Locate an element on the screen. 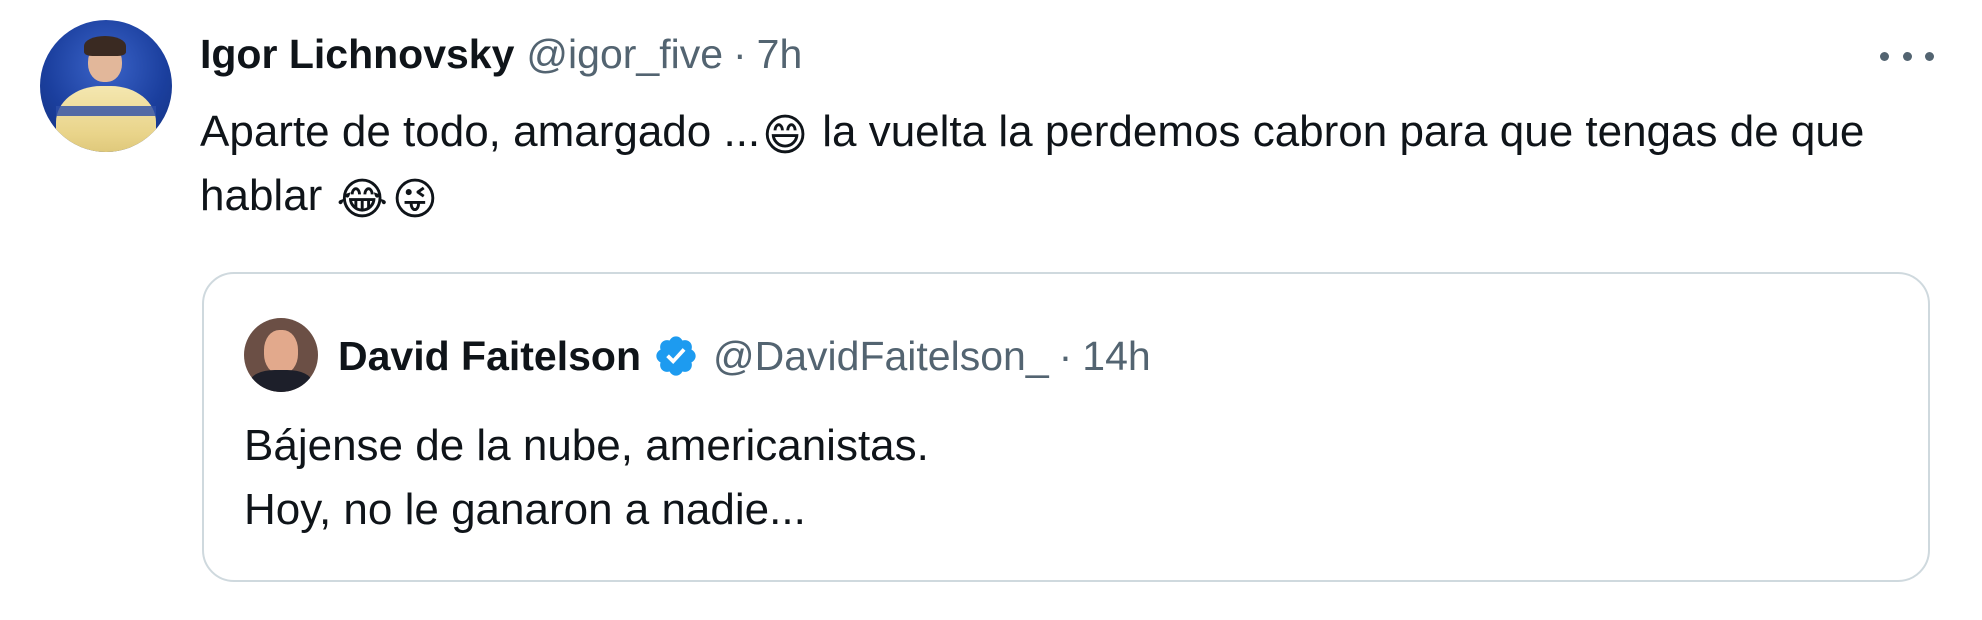  grinning-face-emoji-icon: 😄 is located at coordinates (785, 135).